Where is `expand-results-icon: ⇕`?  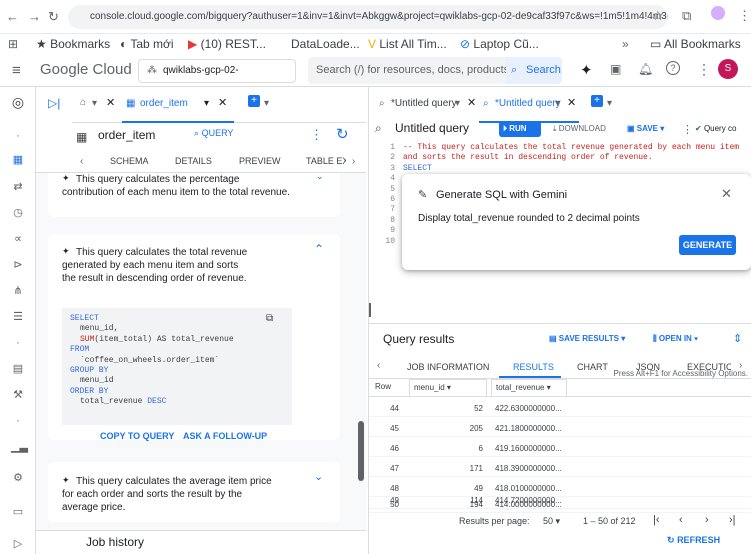 expand-results-icon: ⇕ is located at coordinates (737, 338).